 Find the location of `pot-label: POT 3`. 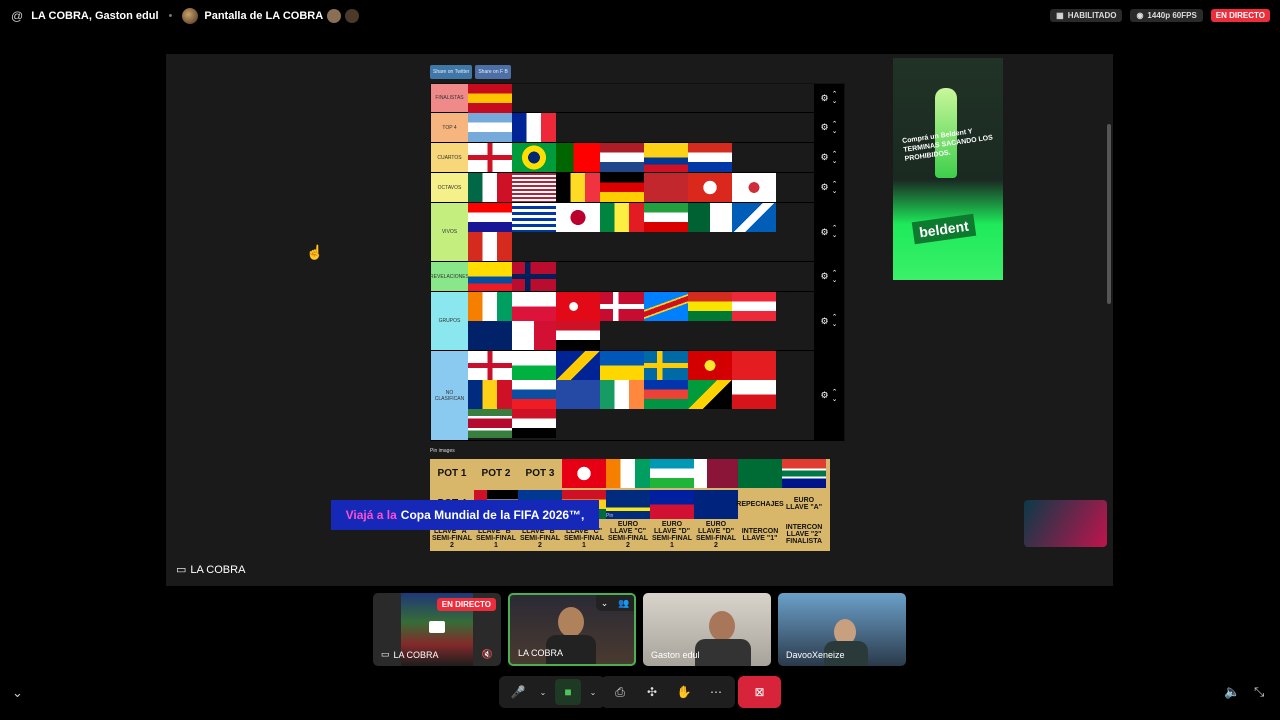

pot-label: POT 3 is located at coordinates (540, 473).